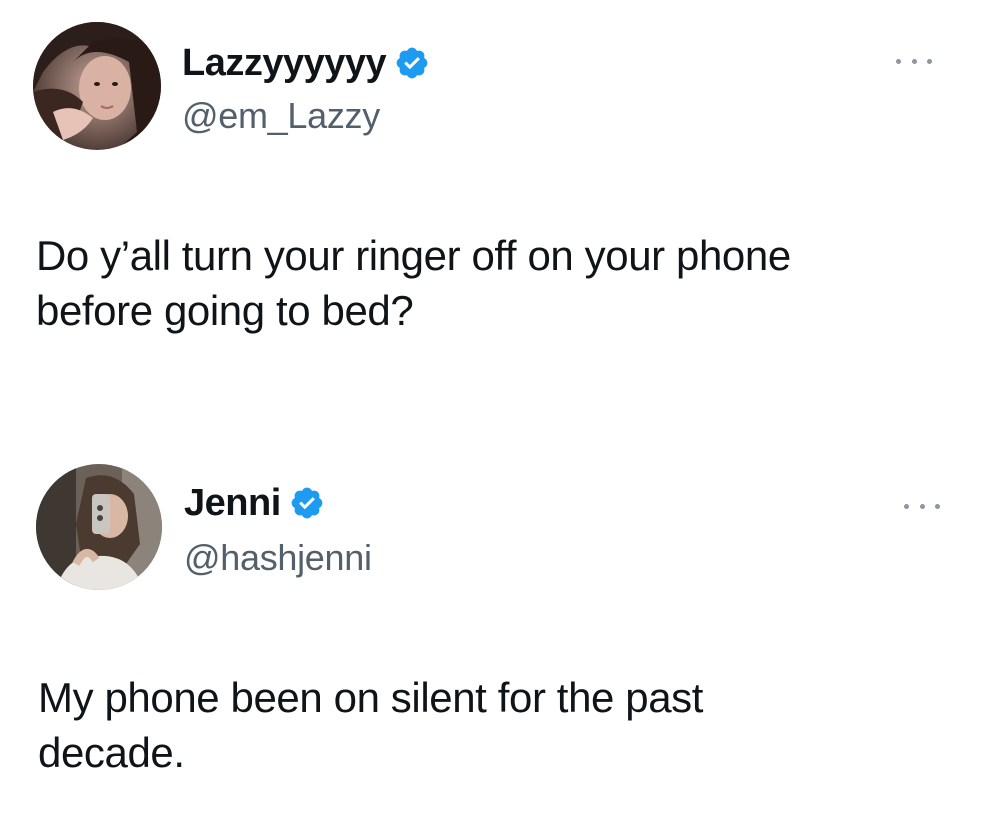 The height and width of the screenshot is (840, 990). I want to click on author-row: Jenni, so click(254, 503).